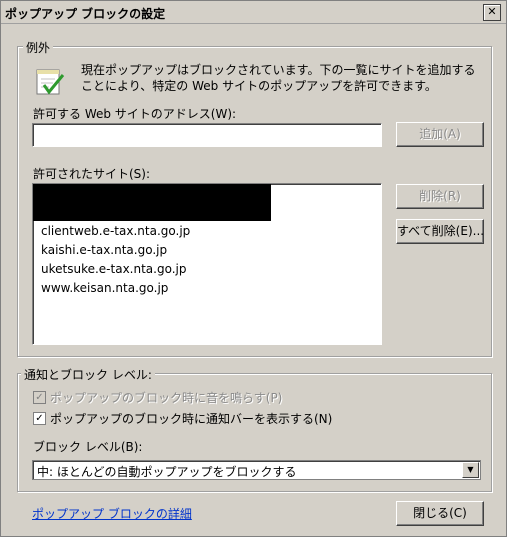  I want to click on website-address-input, so click(207, 135).